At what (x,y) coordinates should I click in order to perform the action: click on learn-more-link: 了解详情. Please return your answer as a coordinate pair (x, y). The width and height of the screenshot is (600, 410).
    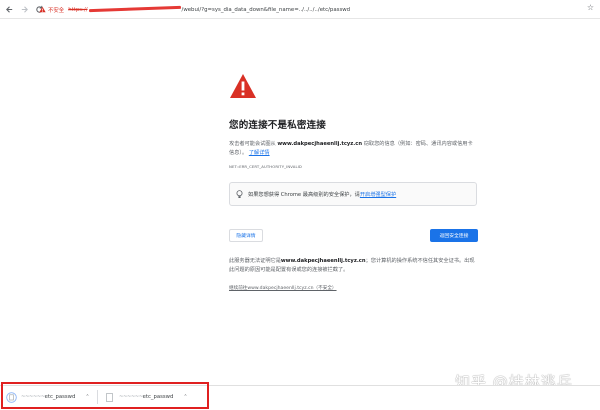
    Looking at the image, I should click on (259, 153).